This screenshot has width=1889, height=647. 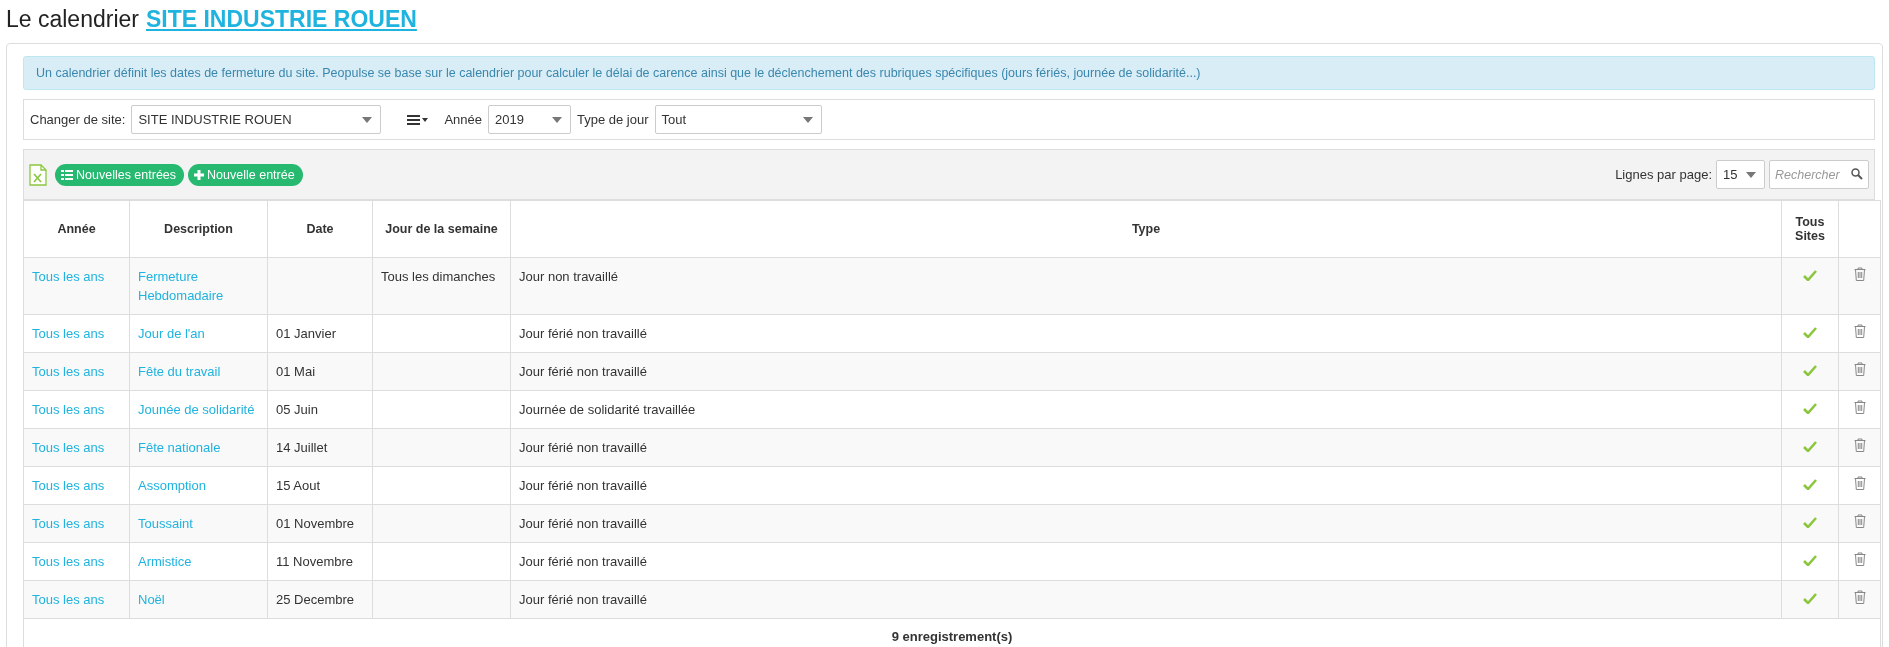 I want to click on date-cell: 14 Juillet, so click(x=302, y=447).